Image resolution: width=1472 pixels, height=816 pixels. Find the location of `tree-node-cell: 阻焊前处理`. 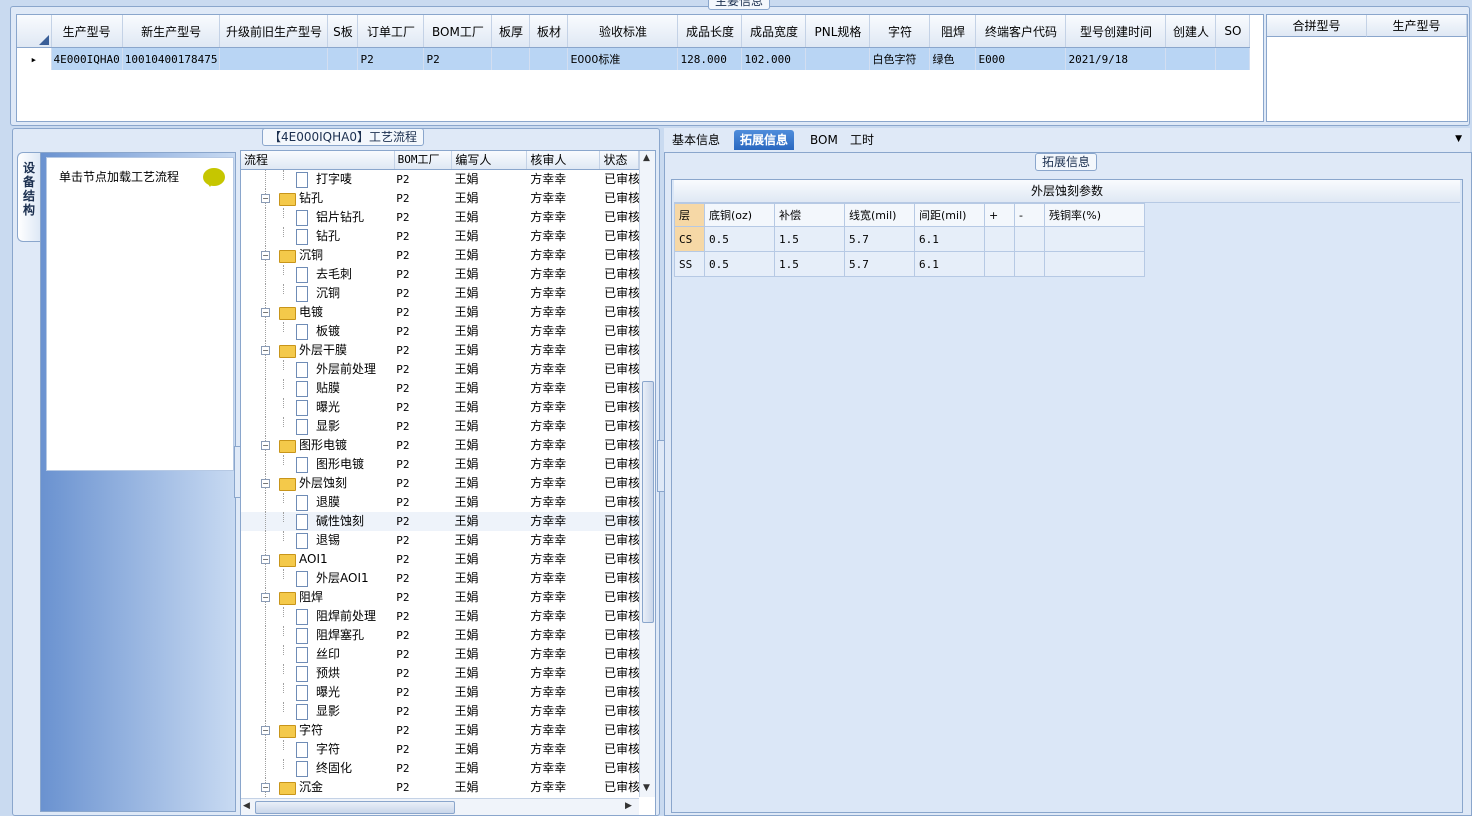

tree-node-cell: 阻焊前处理 is located at coordinates (316, 616).